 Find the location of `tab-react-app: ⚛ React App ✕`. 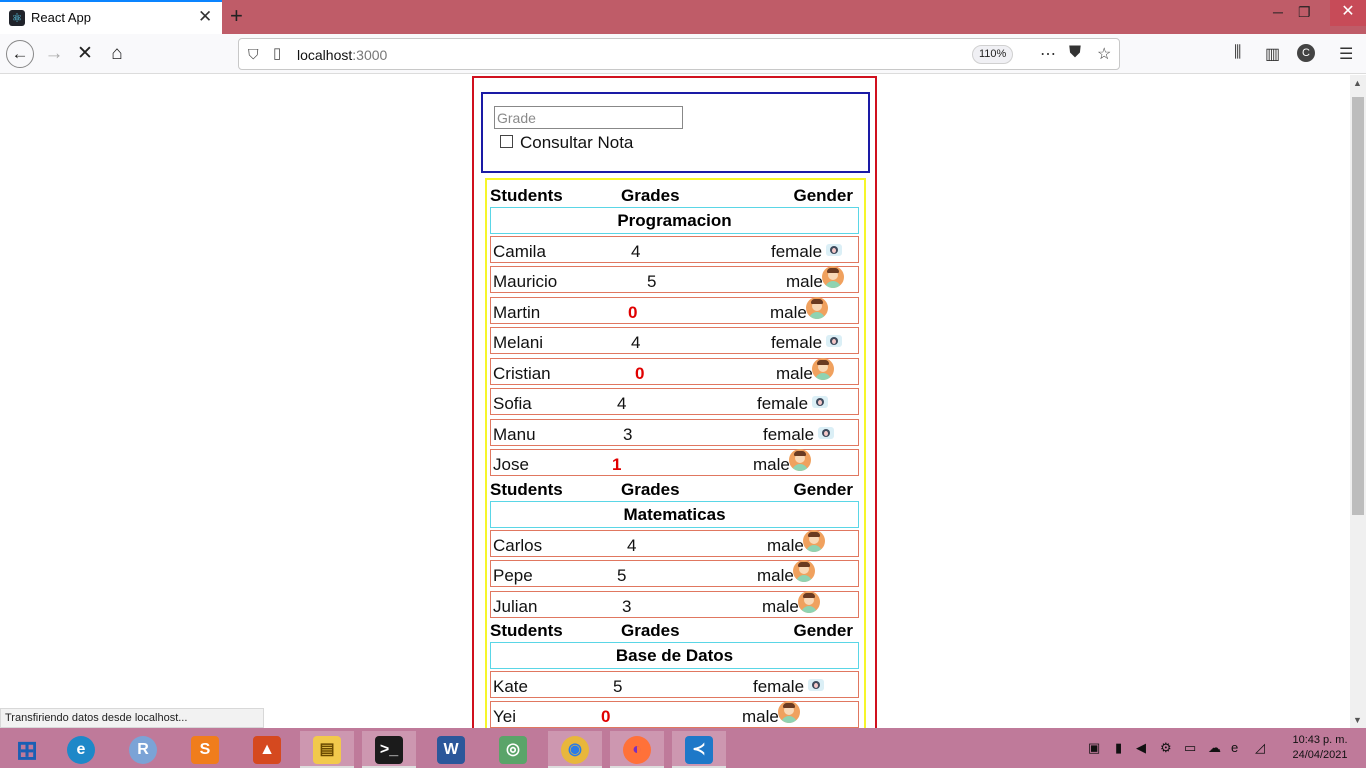

tab-react-app: ⚛ React App ✕ is located at coordinates (111, 17).